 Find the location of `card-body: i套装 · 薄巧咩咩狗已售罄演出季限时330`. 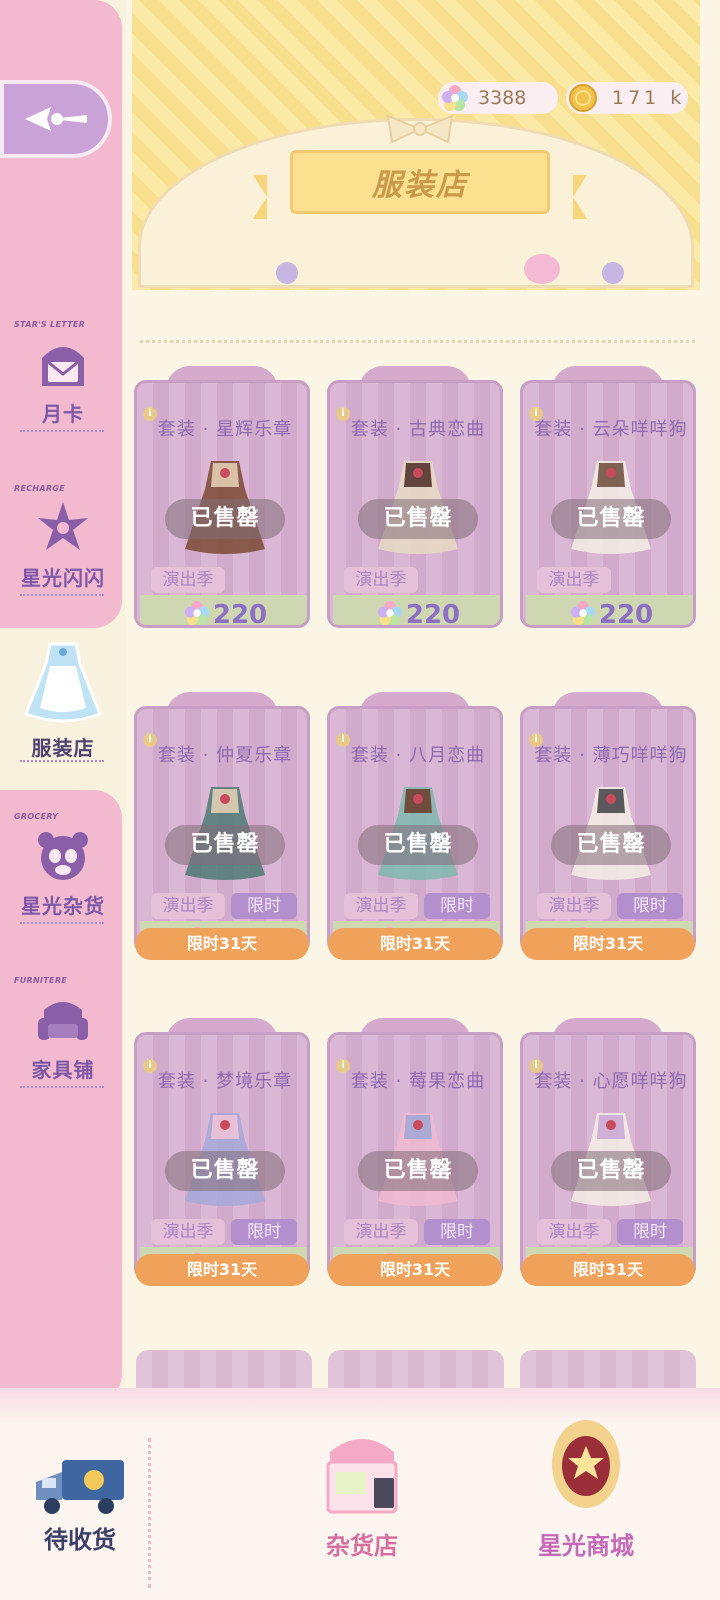

card-body: i套装 · 薄巧咩咩狗已售罄演出季限时330 is located at coordinates (608, 830).